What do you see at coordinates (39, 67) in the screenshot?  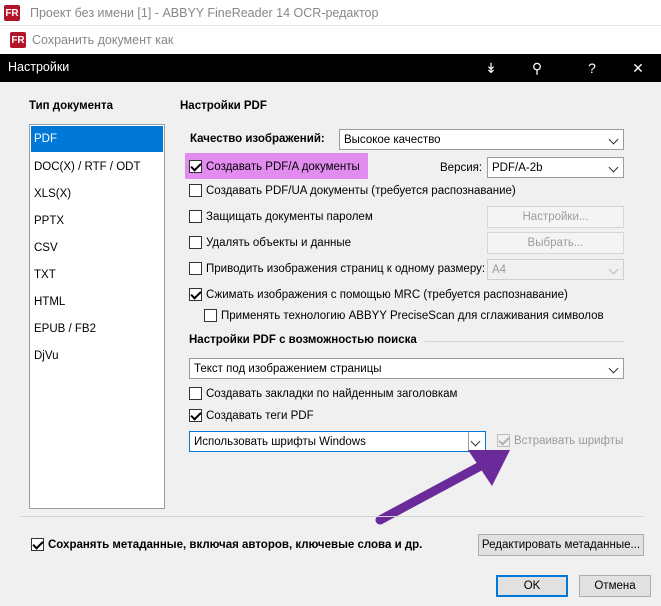 I see `settings-title: Настройки` at bounding box center [39, 67].